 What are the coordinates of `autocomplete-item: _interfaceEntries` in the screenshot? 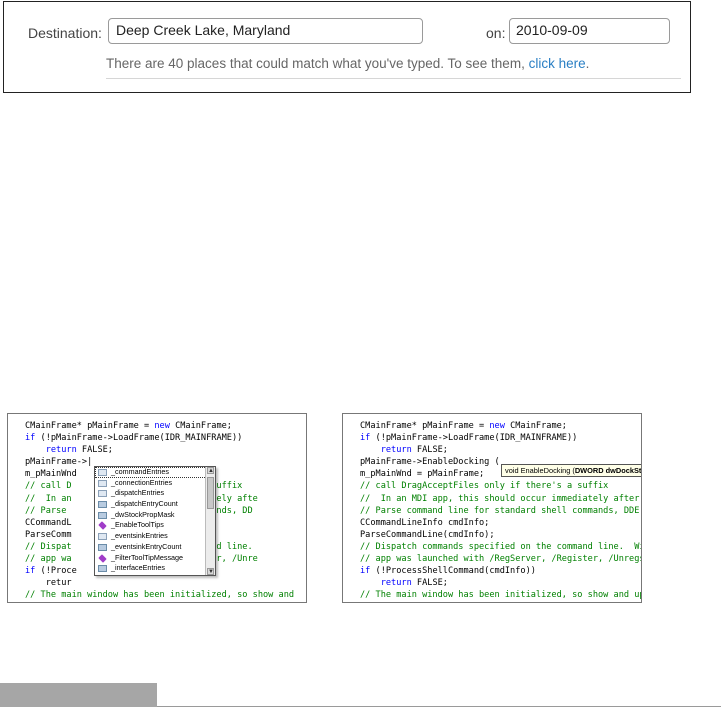 It's located at (155, 568).